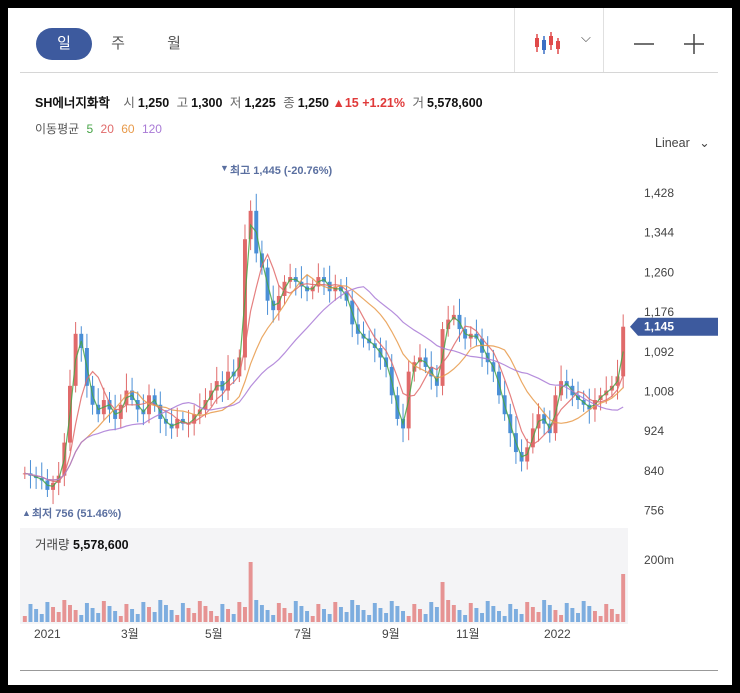 The width and height of the screenshot is (740, 693). I want to click on up-triangle-icon: ▲, so click(26, 513).